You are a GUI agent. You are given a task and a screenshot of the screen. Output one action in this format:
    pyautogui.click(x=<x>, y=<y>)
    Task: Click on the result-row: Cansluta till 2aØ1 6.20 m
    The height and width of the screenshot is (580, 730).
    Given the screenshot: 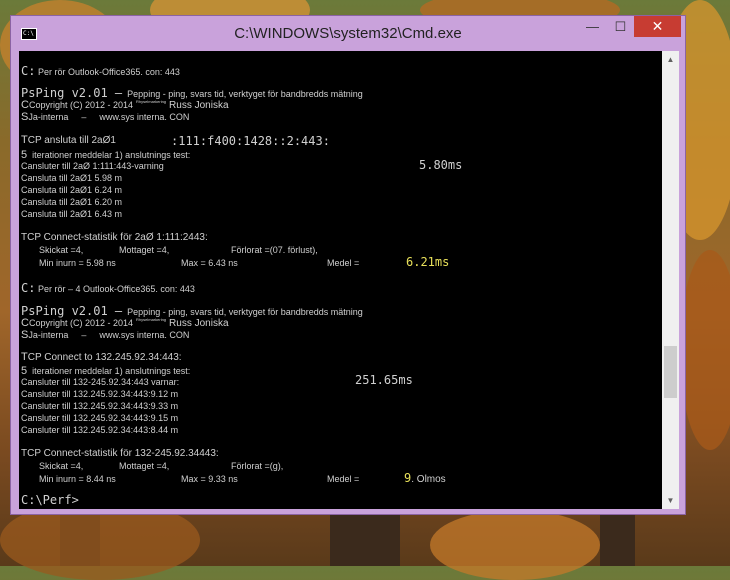 What is the action you would take?
    pyautogui.click(x=72, y=202)
    